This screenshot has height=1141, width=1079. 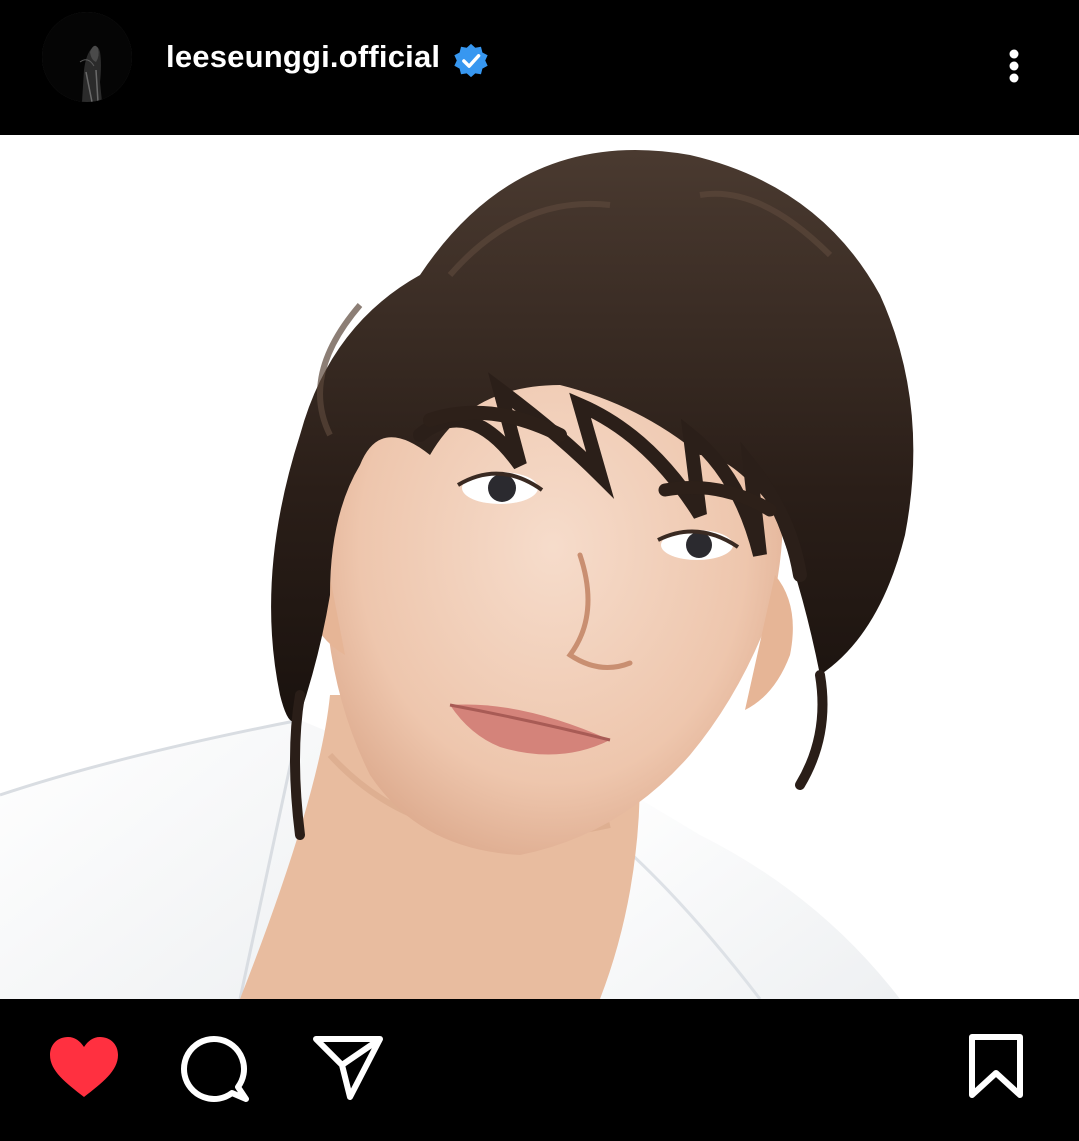 I want to click on comment-button, so click(x=216, y=1067).